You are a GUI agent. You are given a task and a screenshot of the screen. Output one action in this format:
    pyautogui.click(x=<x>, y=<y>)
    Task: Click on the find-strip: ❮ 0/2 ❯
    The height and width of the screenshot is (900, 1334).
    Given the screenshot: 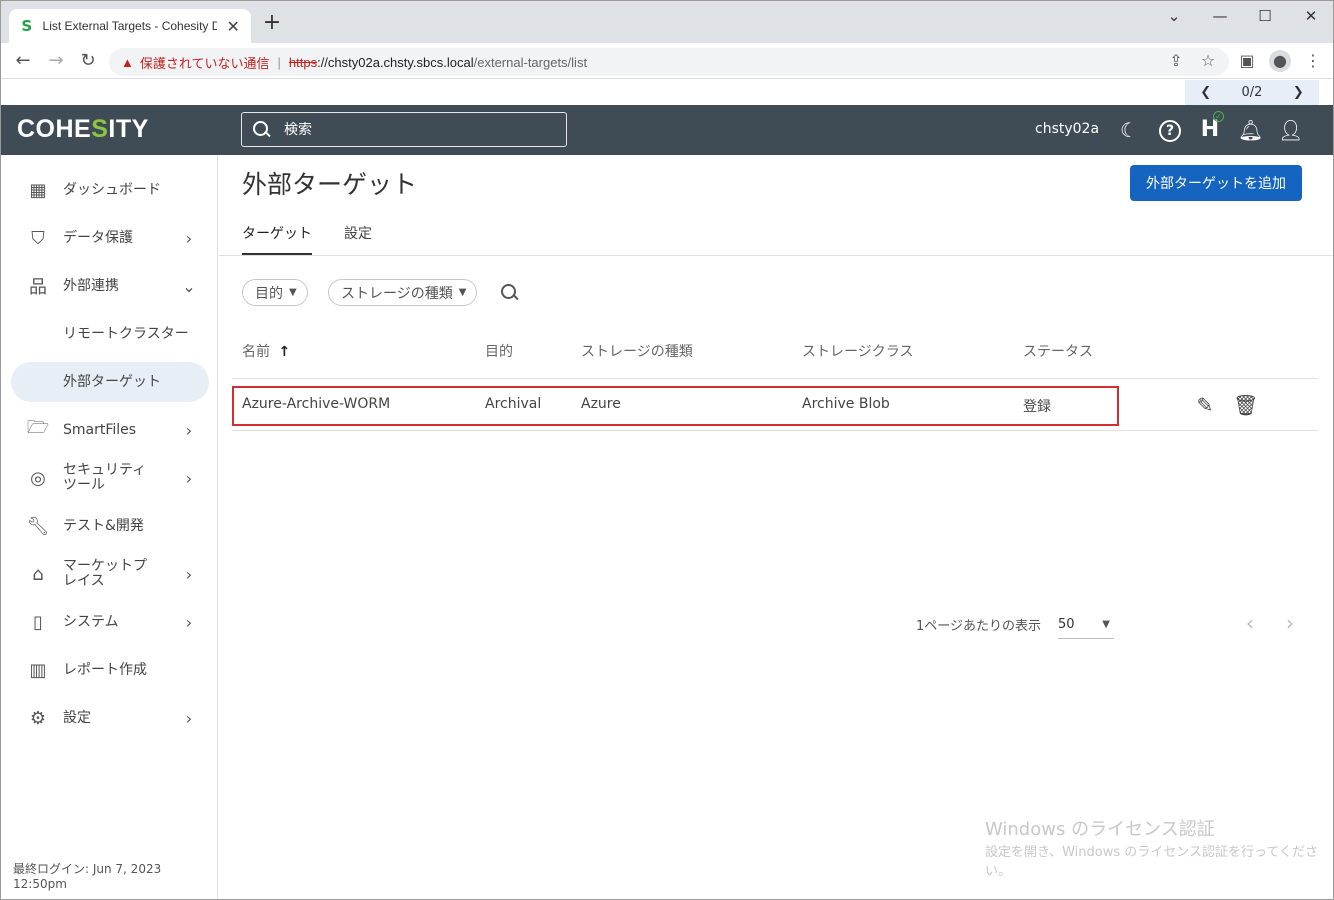 What is the action you would take?
    pyautogui.click(x=667, y=92)
    